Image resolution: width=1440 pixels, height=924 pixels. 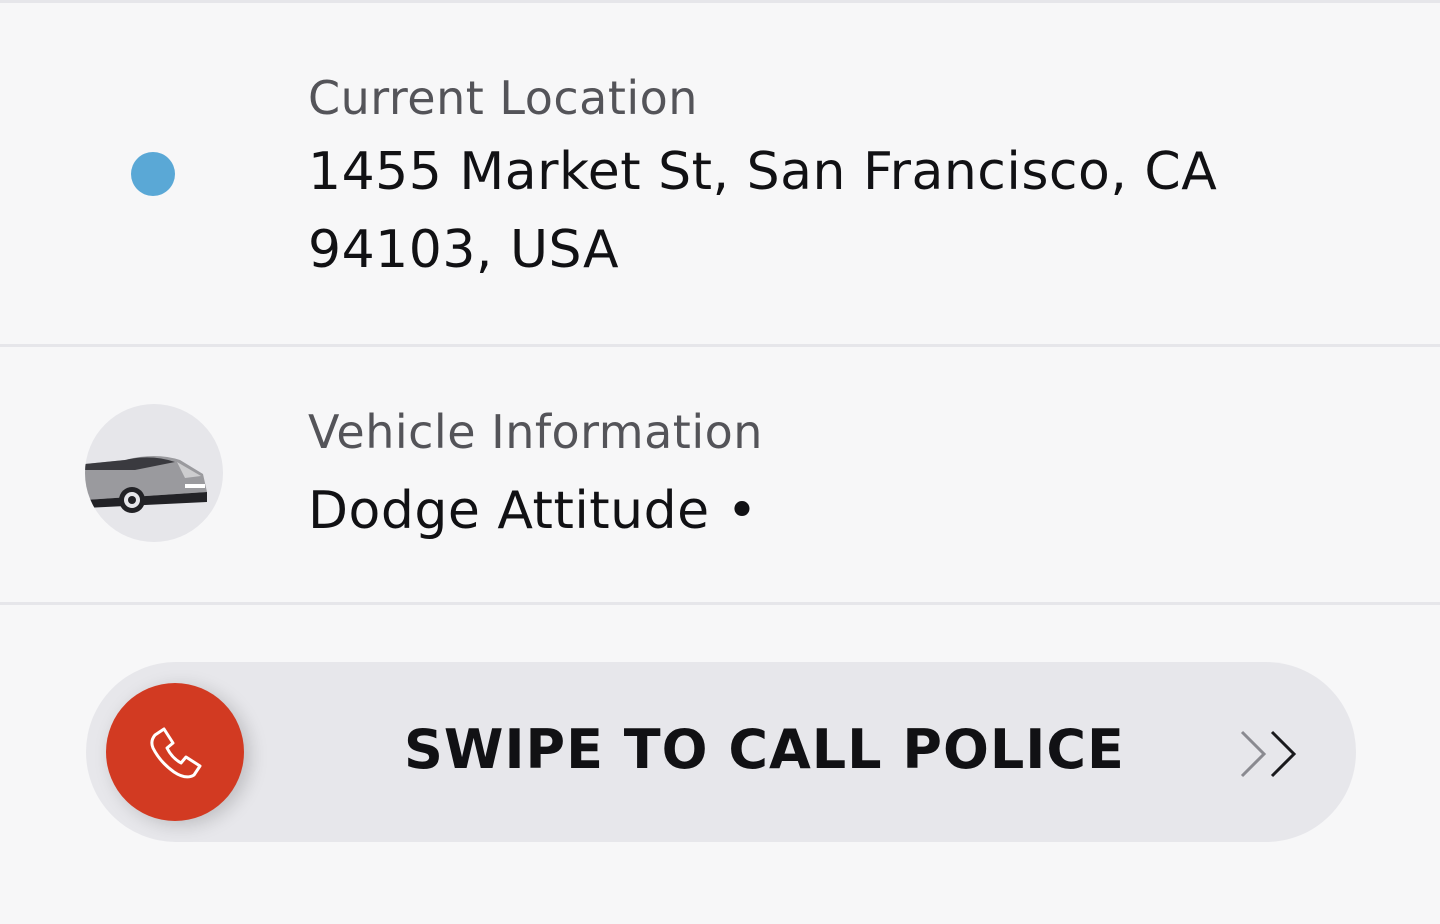 What do you see at coordinates (763, 172) in the screenshot?
I see `address-line-1: 1455 Market St, San Francisco, CA` at bounding box center [763, 172].